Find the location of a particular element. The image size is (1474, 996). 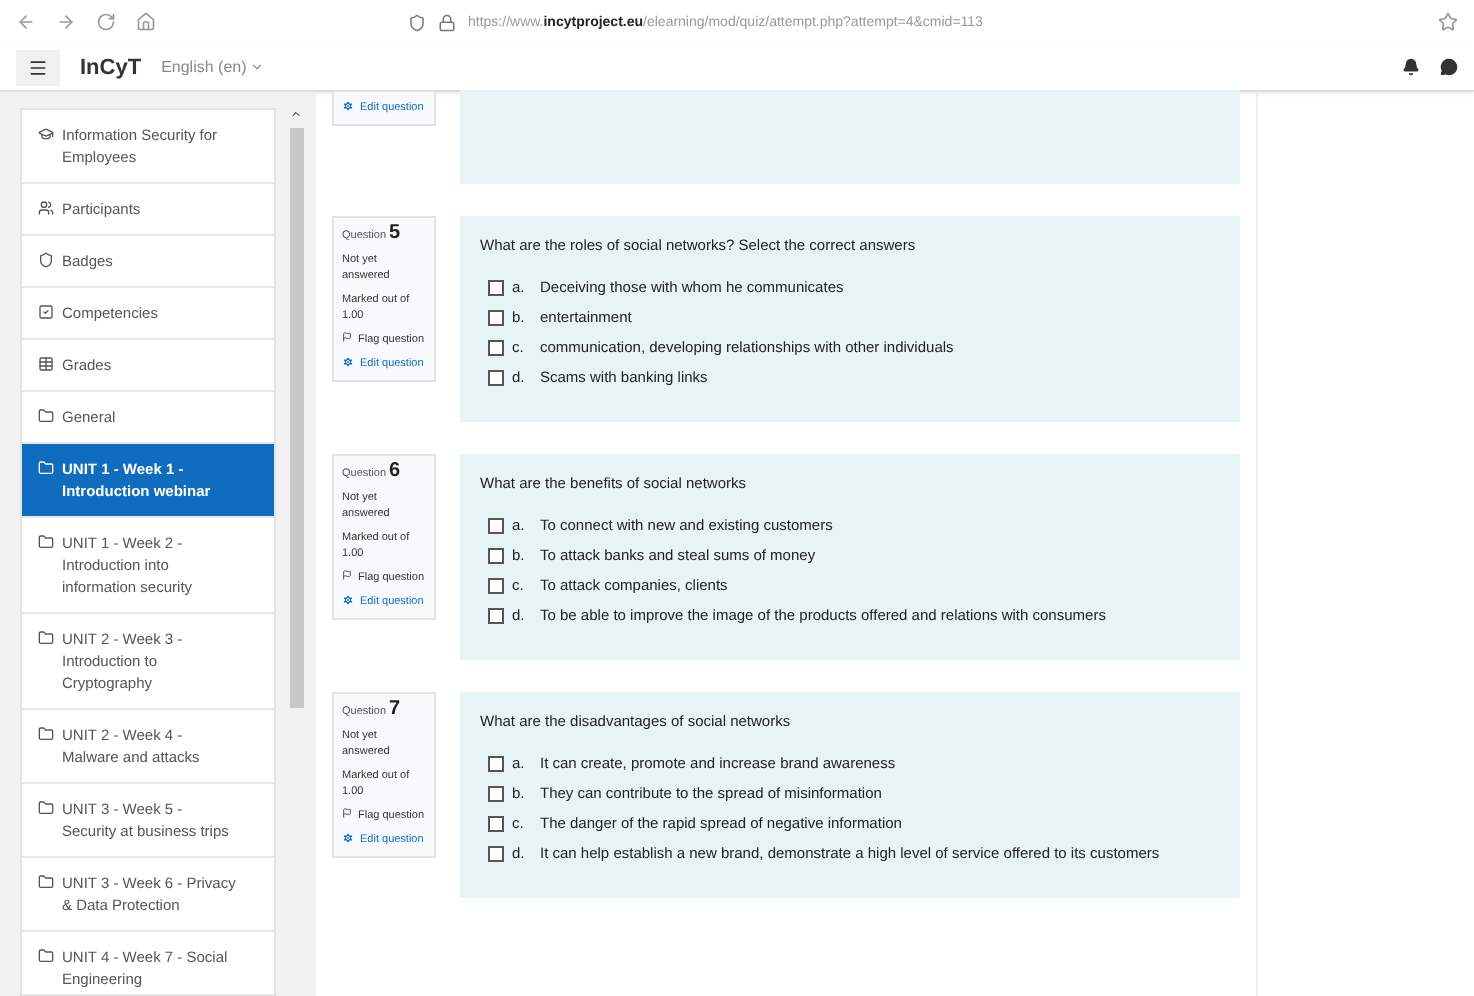

table-icon is located at coordinates (46, 364).